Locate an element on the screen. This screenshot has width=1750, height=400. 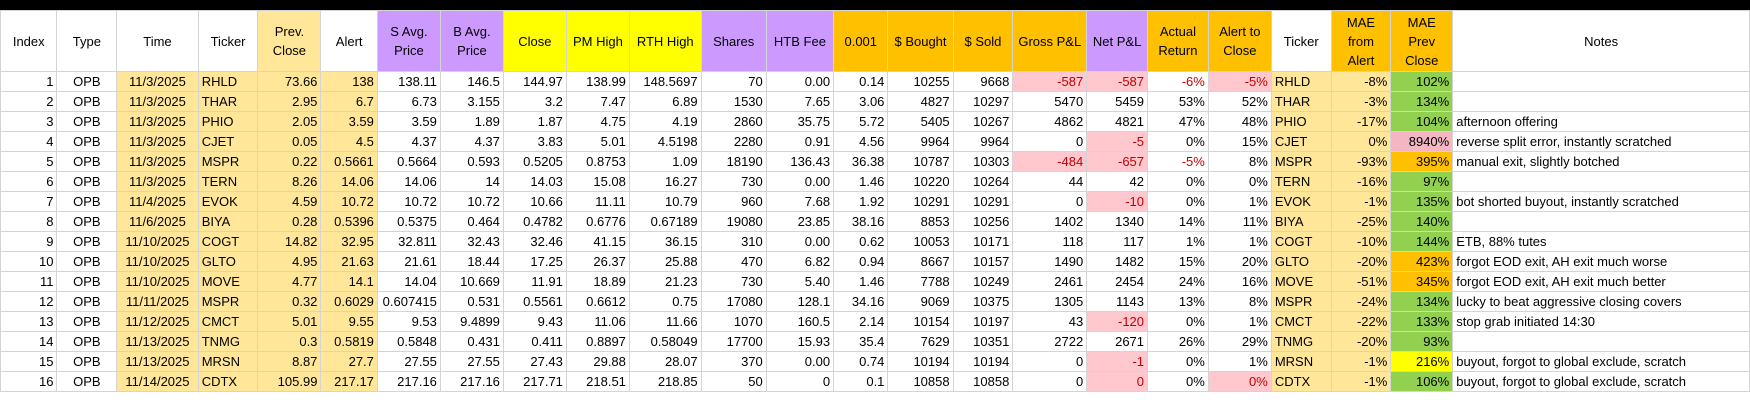
column-header: HTB Fee is located at coordinates (800, 41).